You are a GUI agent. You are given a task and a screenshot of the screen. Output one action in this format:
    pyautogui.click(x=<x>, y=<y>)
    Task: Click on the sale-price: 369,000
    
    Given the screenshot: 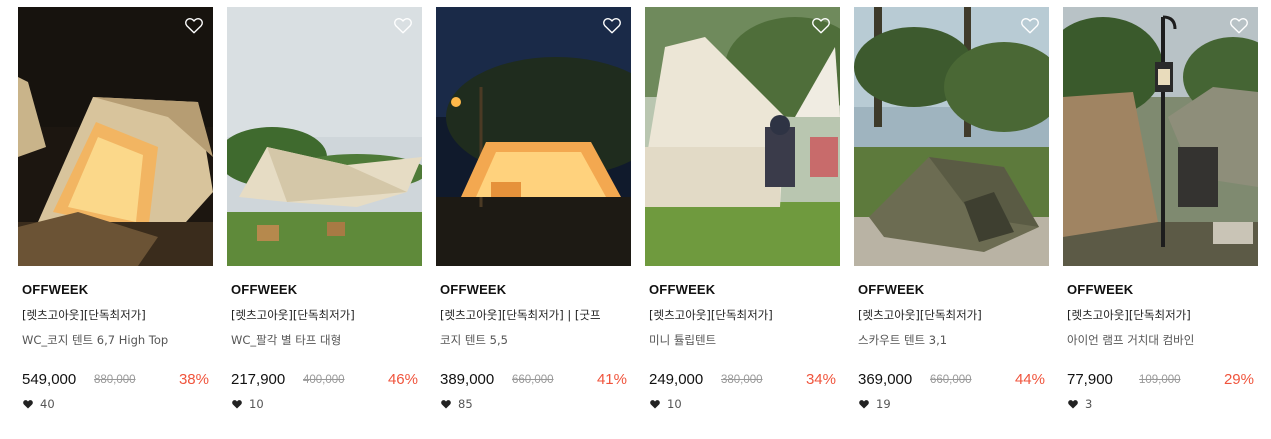 What is the action you would take?
    pyautogui.click(x=885, y=379)
    